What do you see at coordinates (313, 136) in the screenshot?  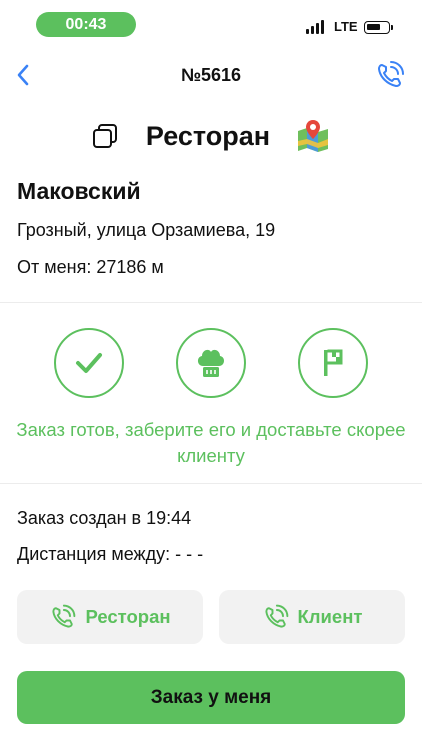 I see `map-icon` at bounding box center [313, 136].